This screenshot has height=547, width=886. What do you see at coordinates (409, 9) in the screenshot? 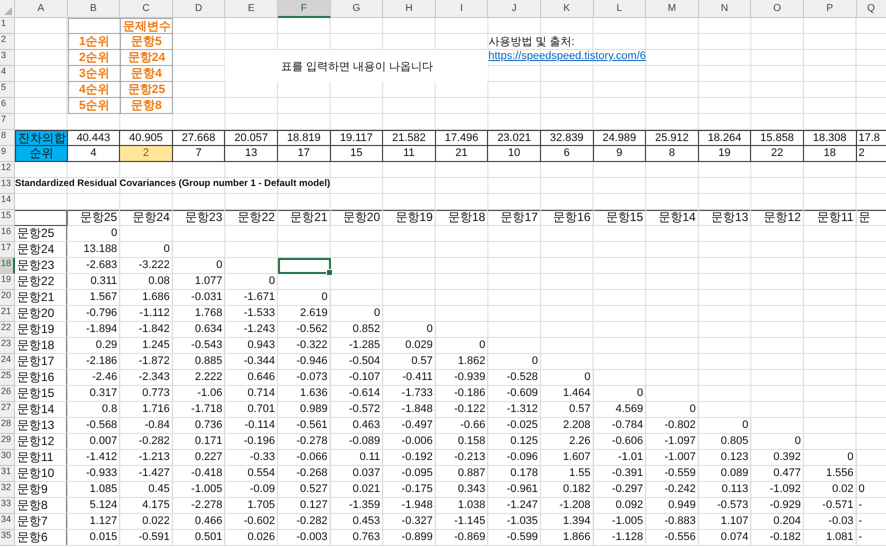
I see `column-header: H` at bounding box center [409, 9].